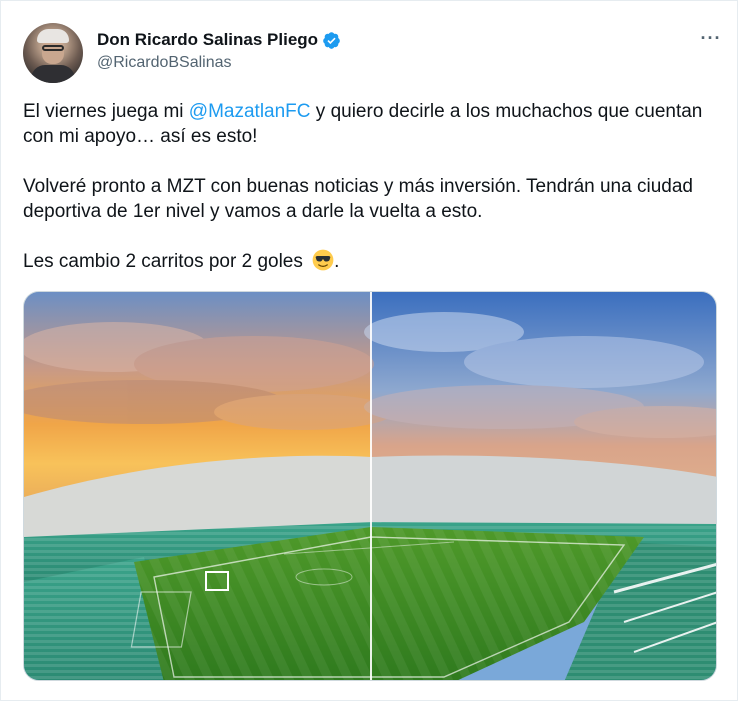 This screenshot has width=740, height=703. Describe the element at coordinates (53, 53) in the screenshot. I see `avatar` at that location.